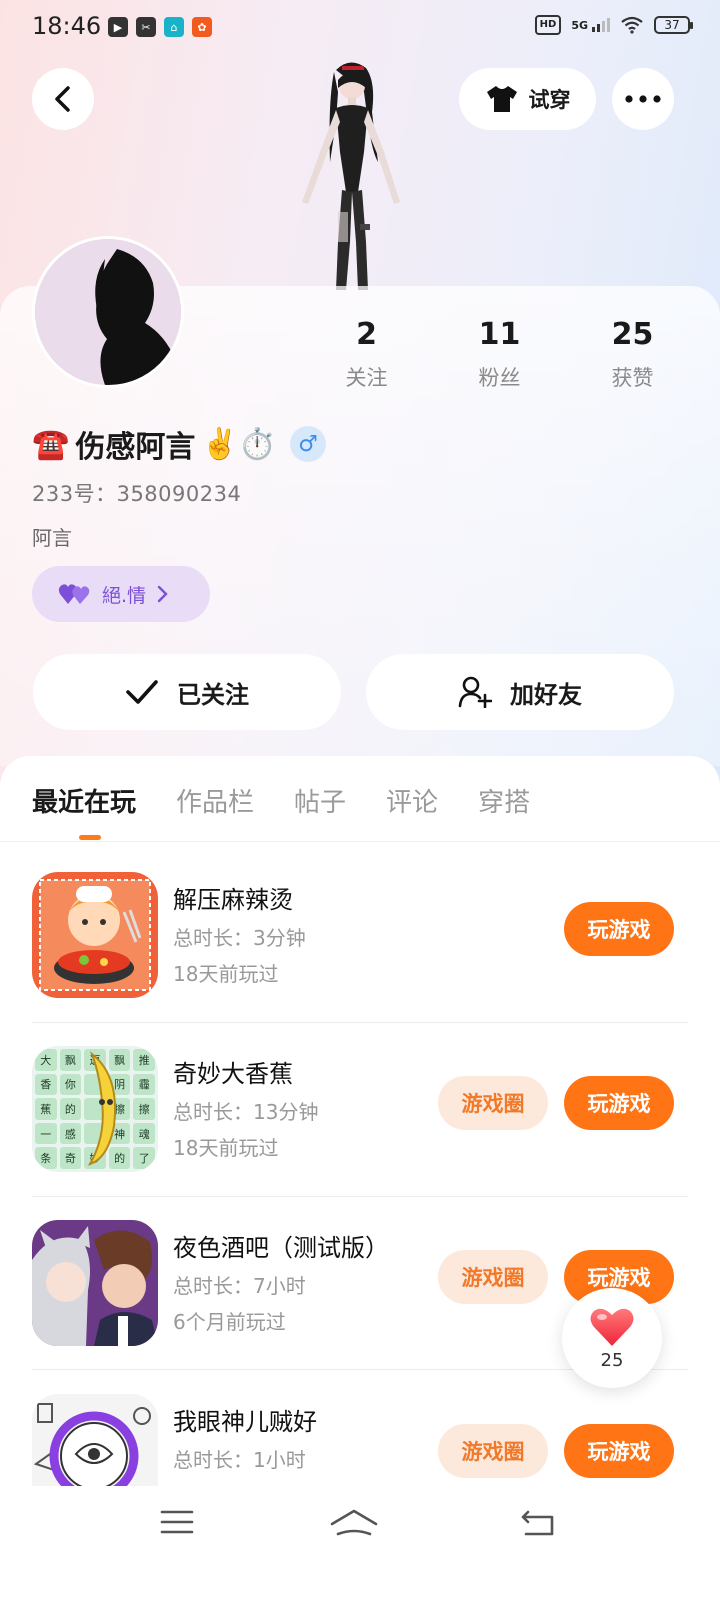 The height and width of the screenshot is (1600, 720). What do you see at coordinates (246, 1112) in the screenshot?
I see `game-playtime: 总时长：13分钟` at bounding box center [246, 1112].